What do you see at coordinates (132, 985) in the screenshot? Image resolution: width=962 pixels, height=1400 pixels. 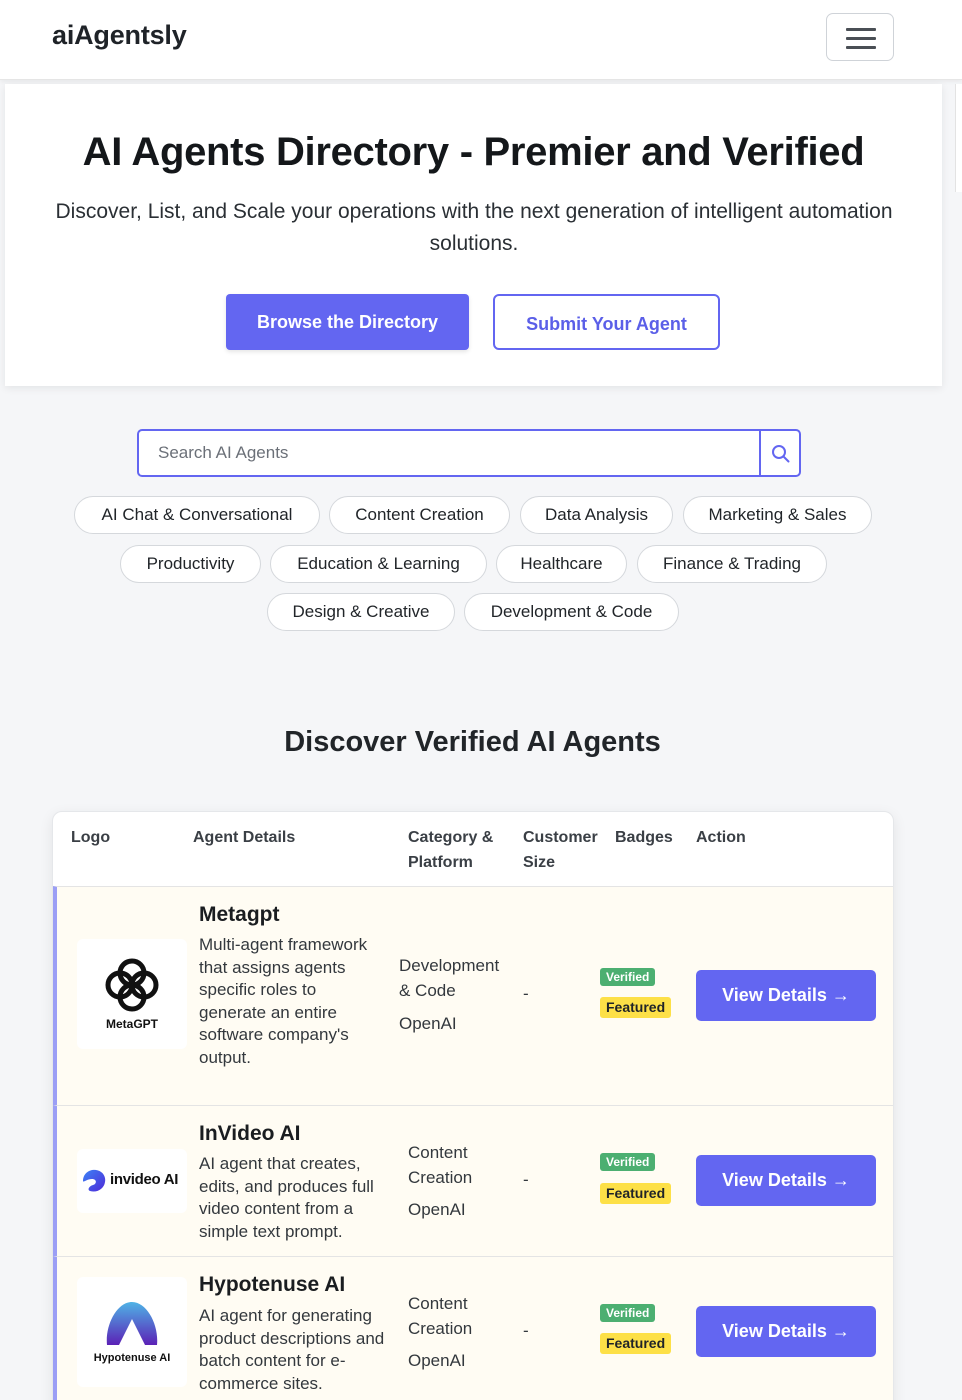 I see `metagpt-logo-icon` at bounding box center [132, 985].